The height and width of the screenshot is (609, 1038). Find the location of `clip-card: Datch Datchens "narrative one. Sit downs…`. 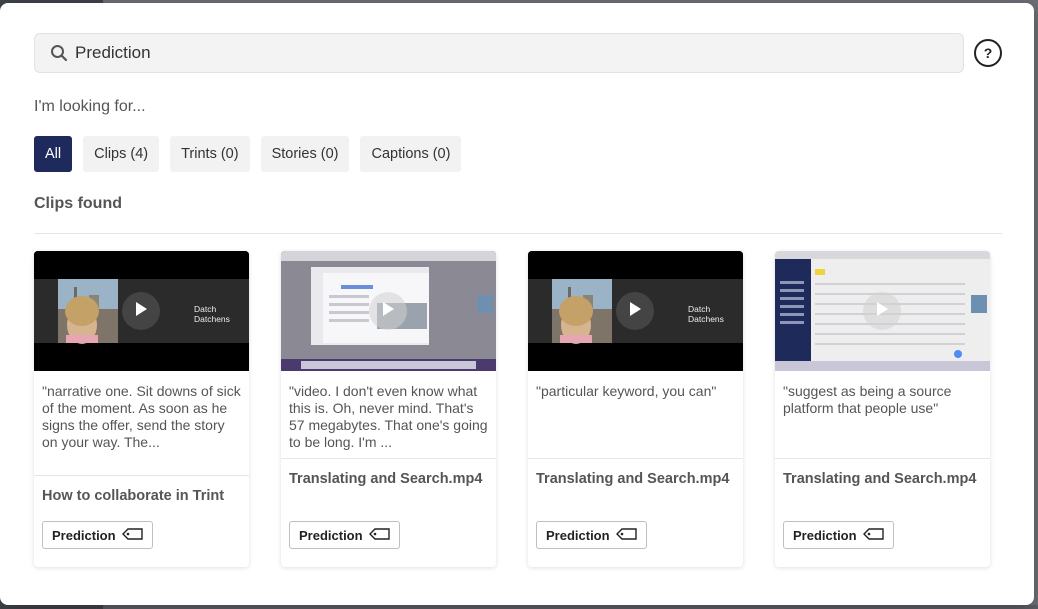

clip-card: Datch Datchens "narrative one. Sit downs… is located at coordinates (141, 409).